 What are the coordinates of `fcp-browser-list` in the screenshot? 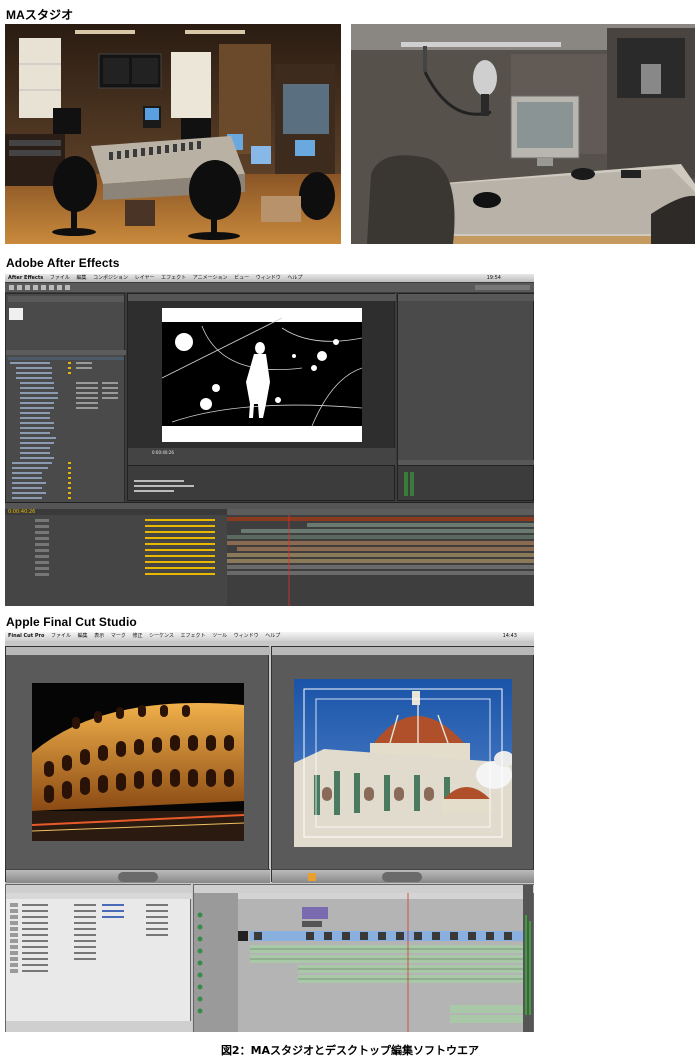 It's located at (99, 962).